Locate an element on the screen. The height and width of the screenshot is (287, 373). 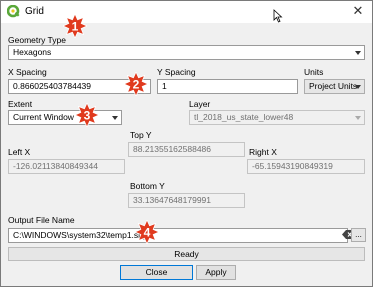
progress-bar: Ready is located at coordinates (186, 254).